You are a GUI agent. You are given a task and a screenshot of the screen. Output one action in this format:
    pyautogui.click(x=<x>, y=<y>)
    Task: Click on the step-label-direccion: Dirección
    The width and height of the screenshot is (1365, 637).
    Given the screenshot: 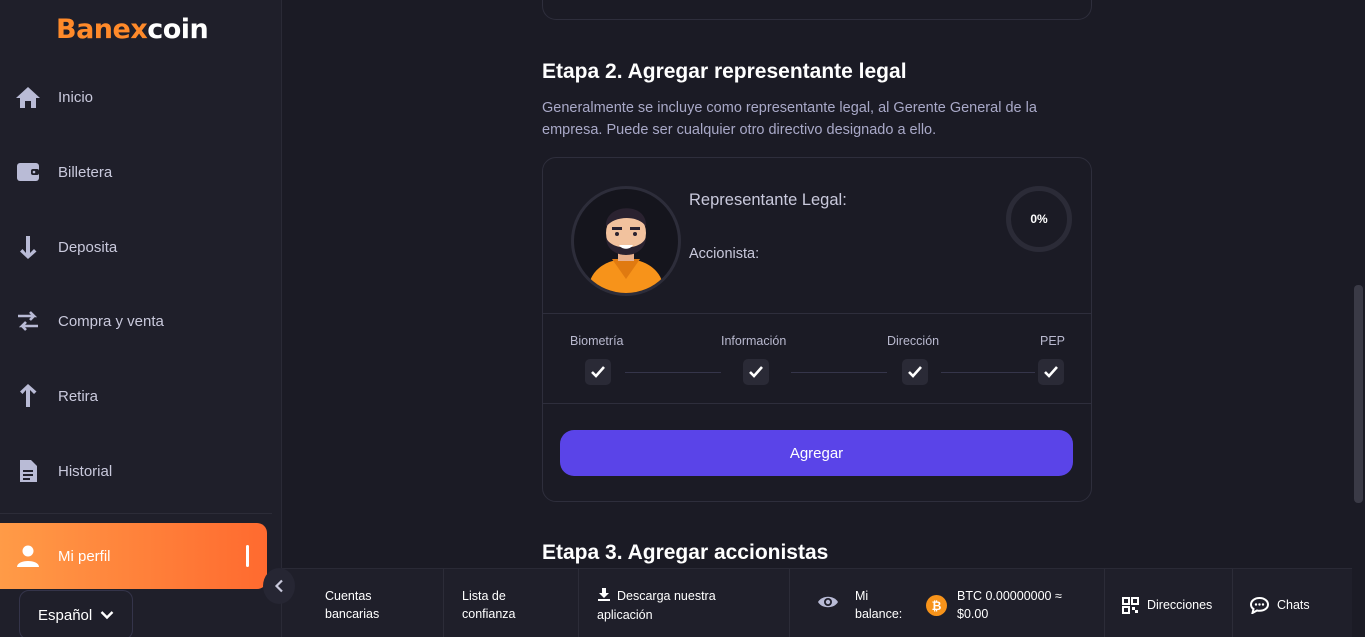 What is the action you would take?
    pyautogui.click(x=913, y=341)
    